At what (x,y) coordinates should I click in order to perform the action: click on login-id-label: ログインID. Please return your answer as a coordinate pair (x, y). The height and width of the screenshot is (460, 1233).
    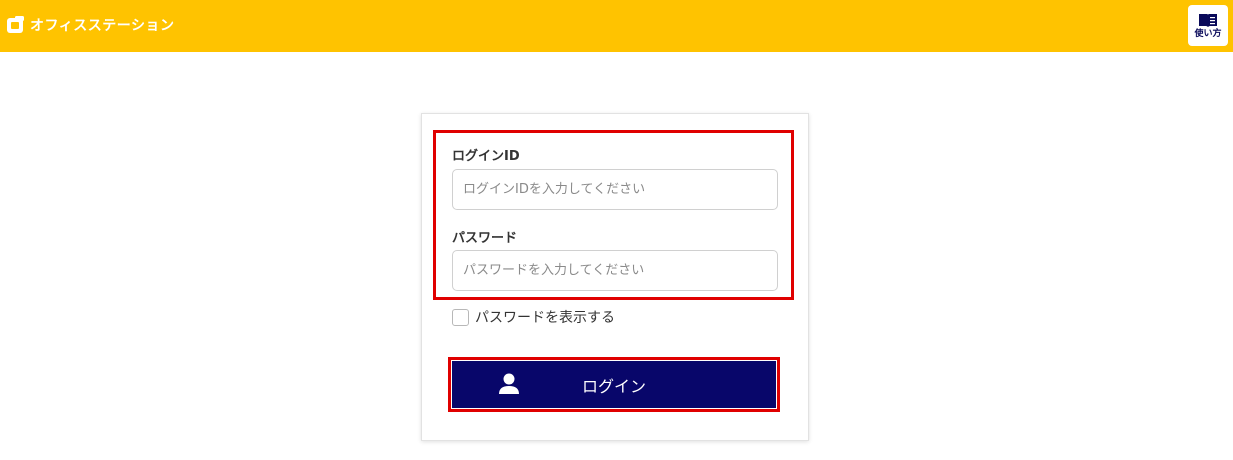
    Looking at the image, I should click on (486, 156).